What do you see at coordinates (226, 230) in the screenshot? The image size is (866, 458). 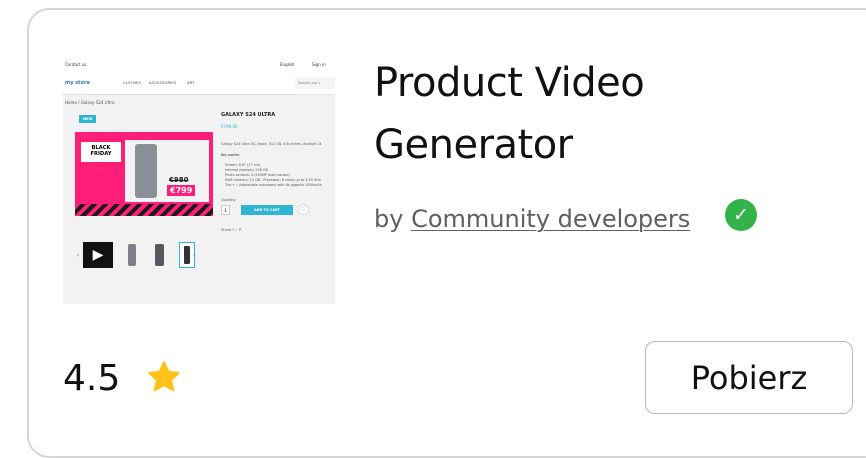 I see `thumb-share-label: Share` at bounding box center [226, 230].